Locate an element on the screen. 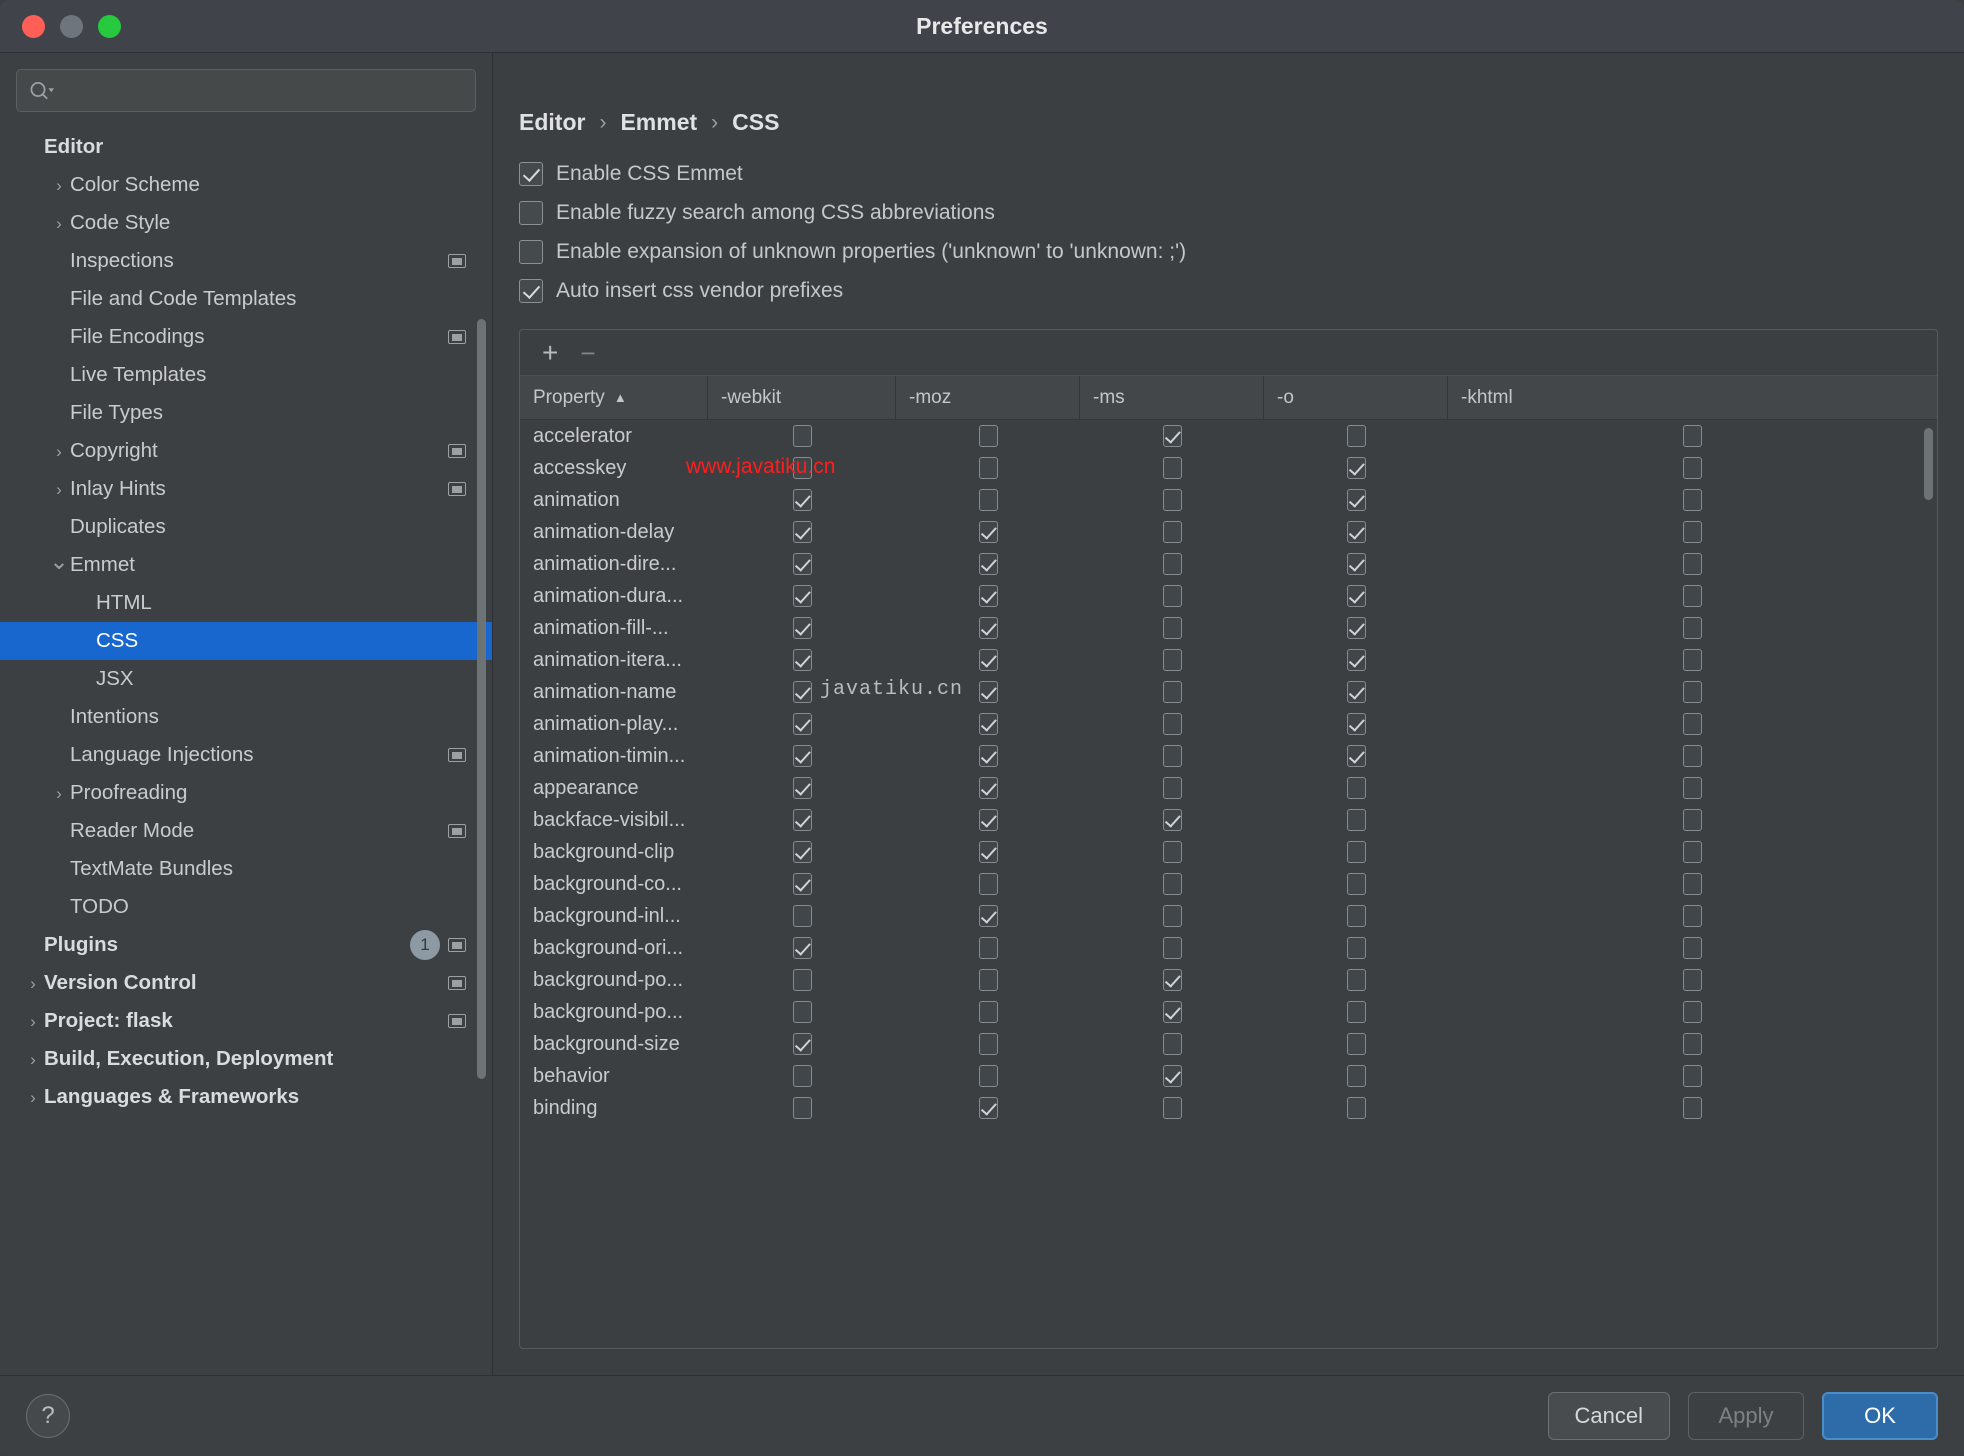 This screenshot has width=1964, height=1456. sidebar-item-file-types: File Types is located at coordinates (246, 413).